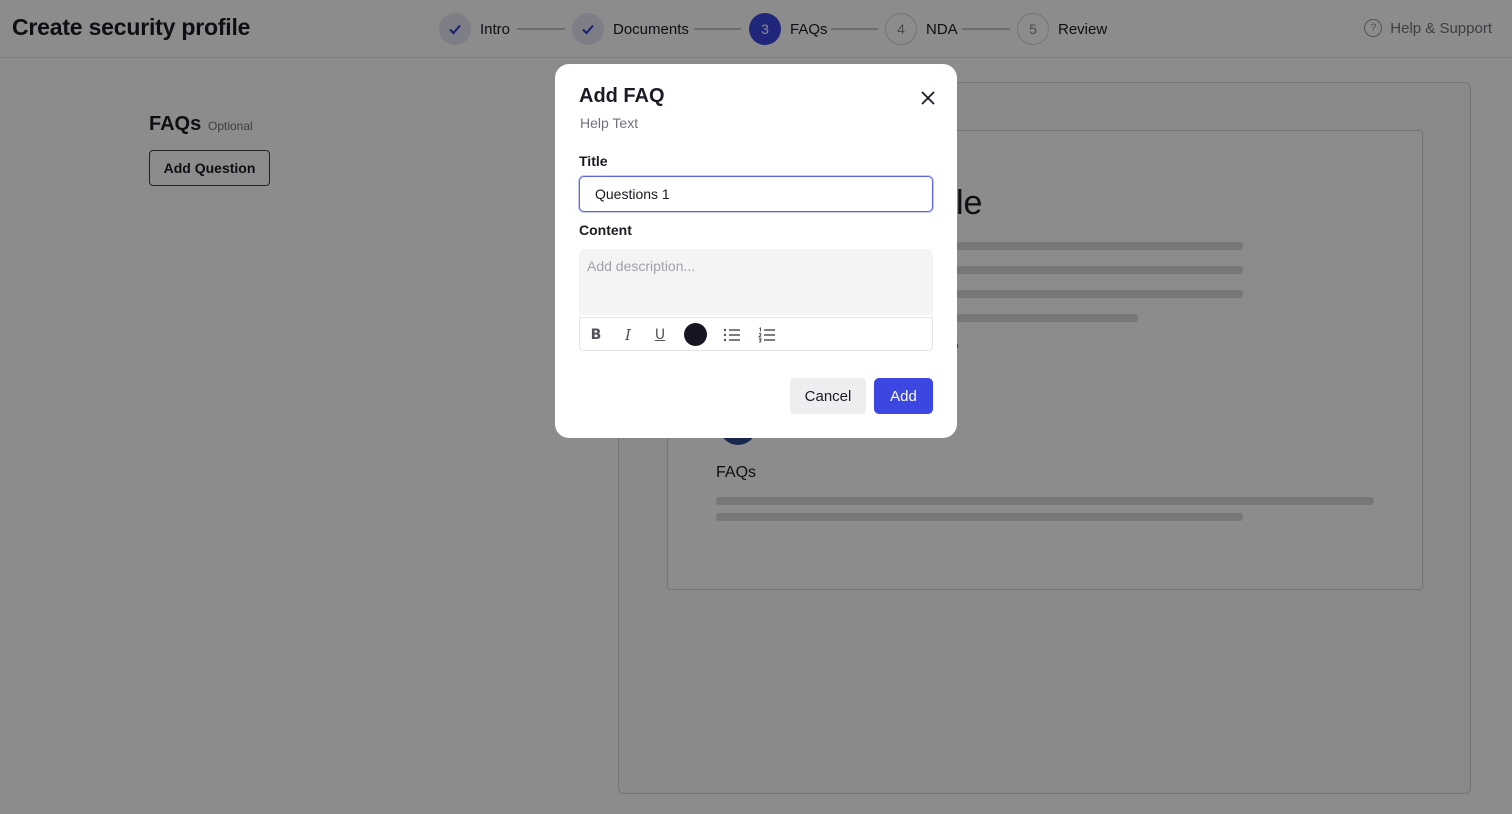  I want to click on text-color-swatch, so click(695, 334).